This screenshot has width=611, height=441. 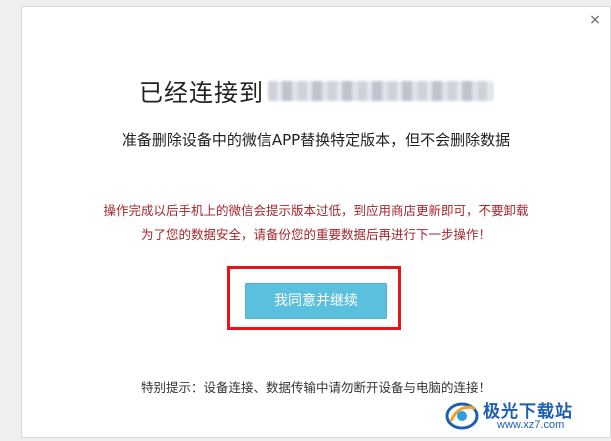 What do you see at coordinates (595, 20) in the screenshot?
I see `close-icon: ×` at bounding box center [595, 20].